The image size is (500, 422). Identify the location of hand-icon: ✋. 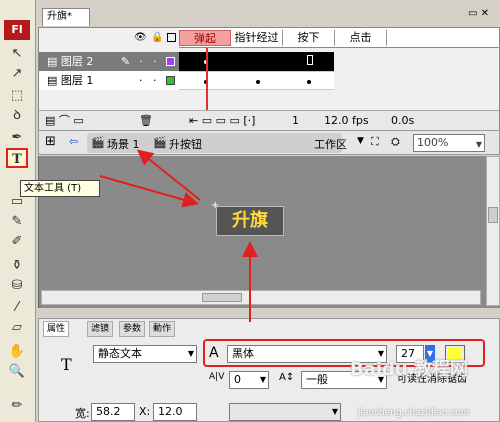
(17, 352).